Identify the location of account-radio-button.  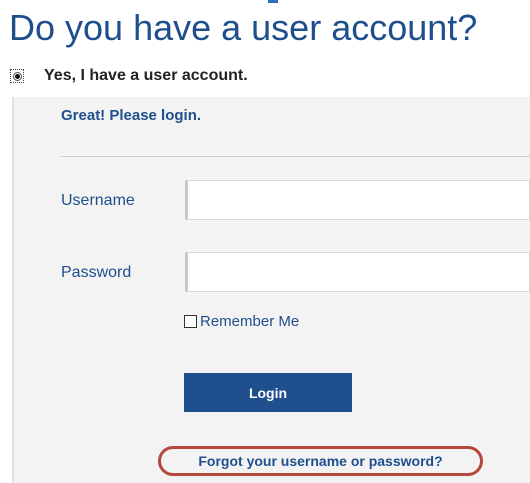
(17, 76).